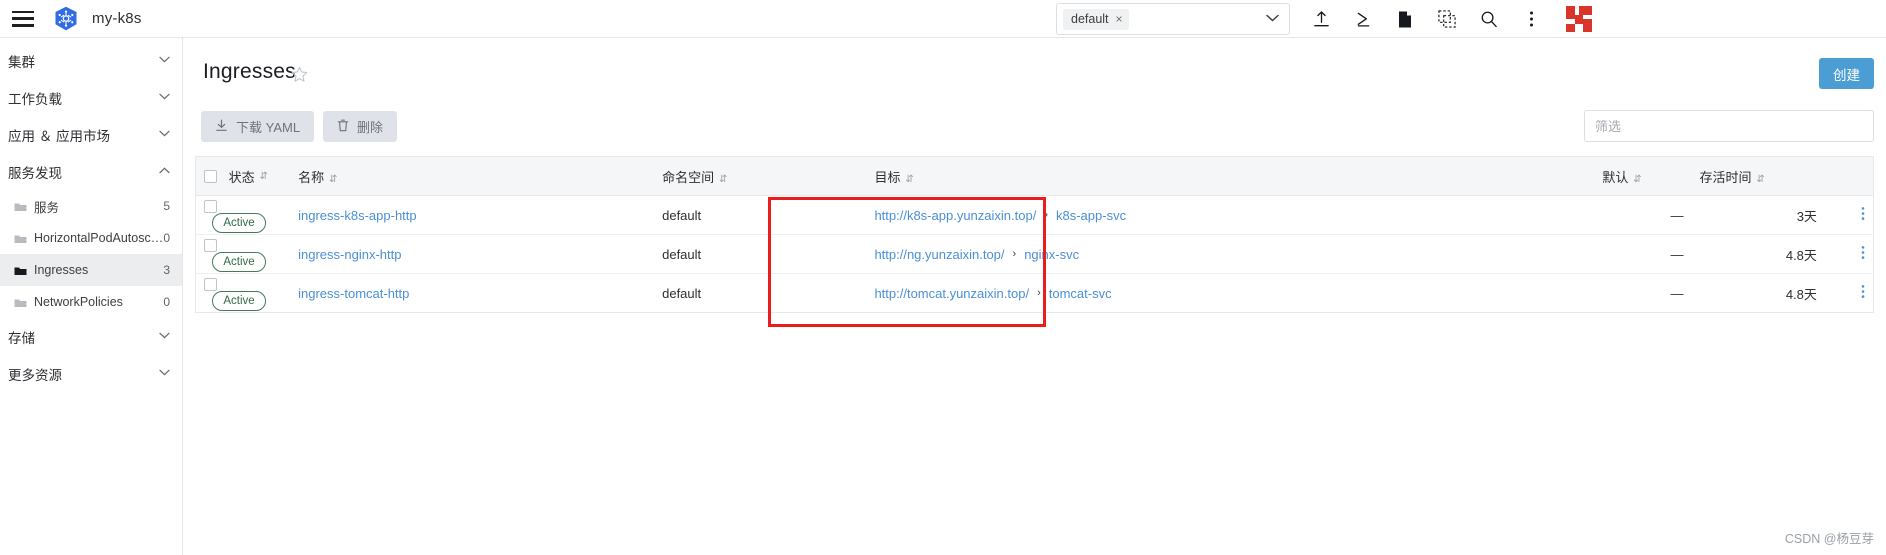 This screenshot has width=1886, height=555. I want to click on target-service-link: tomcat-svc, so click(1080, 293).